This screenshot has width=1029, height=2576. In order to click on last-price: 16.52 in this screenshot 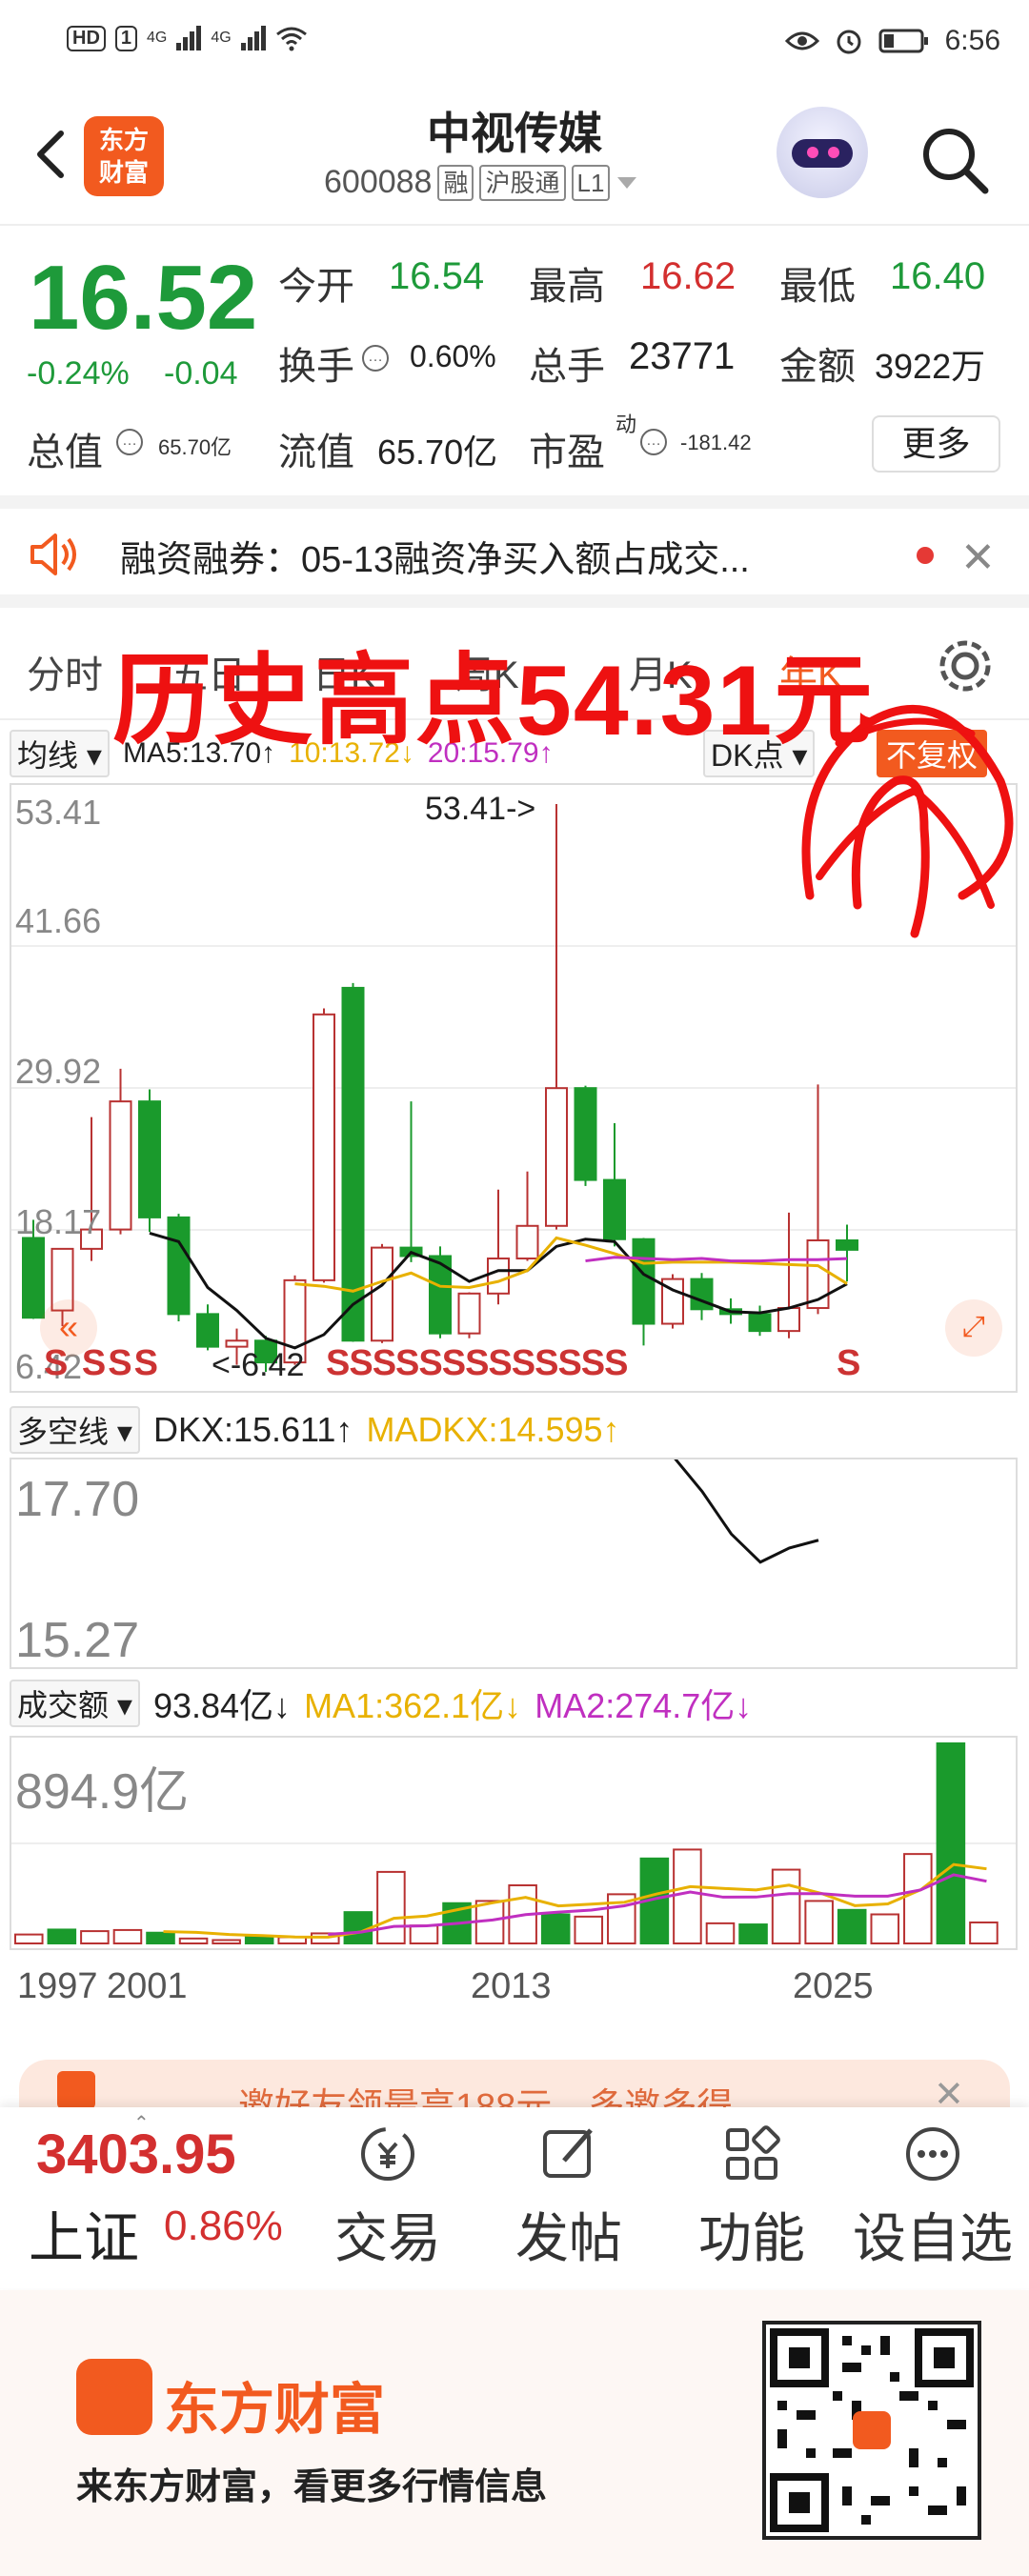, I will do `click(143, 298)`.